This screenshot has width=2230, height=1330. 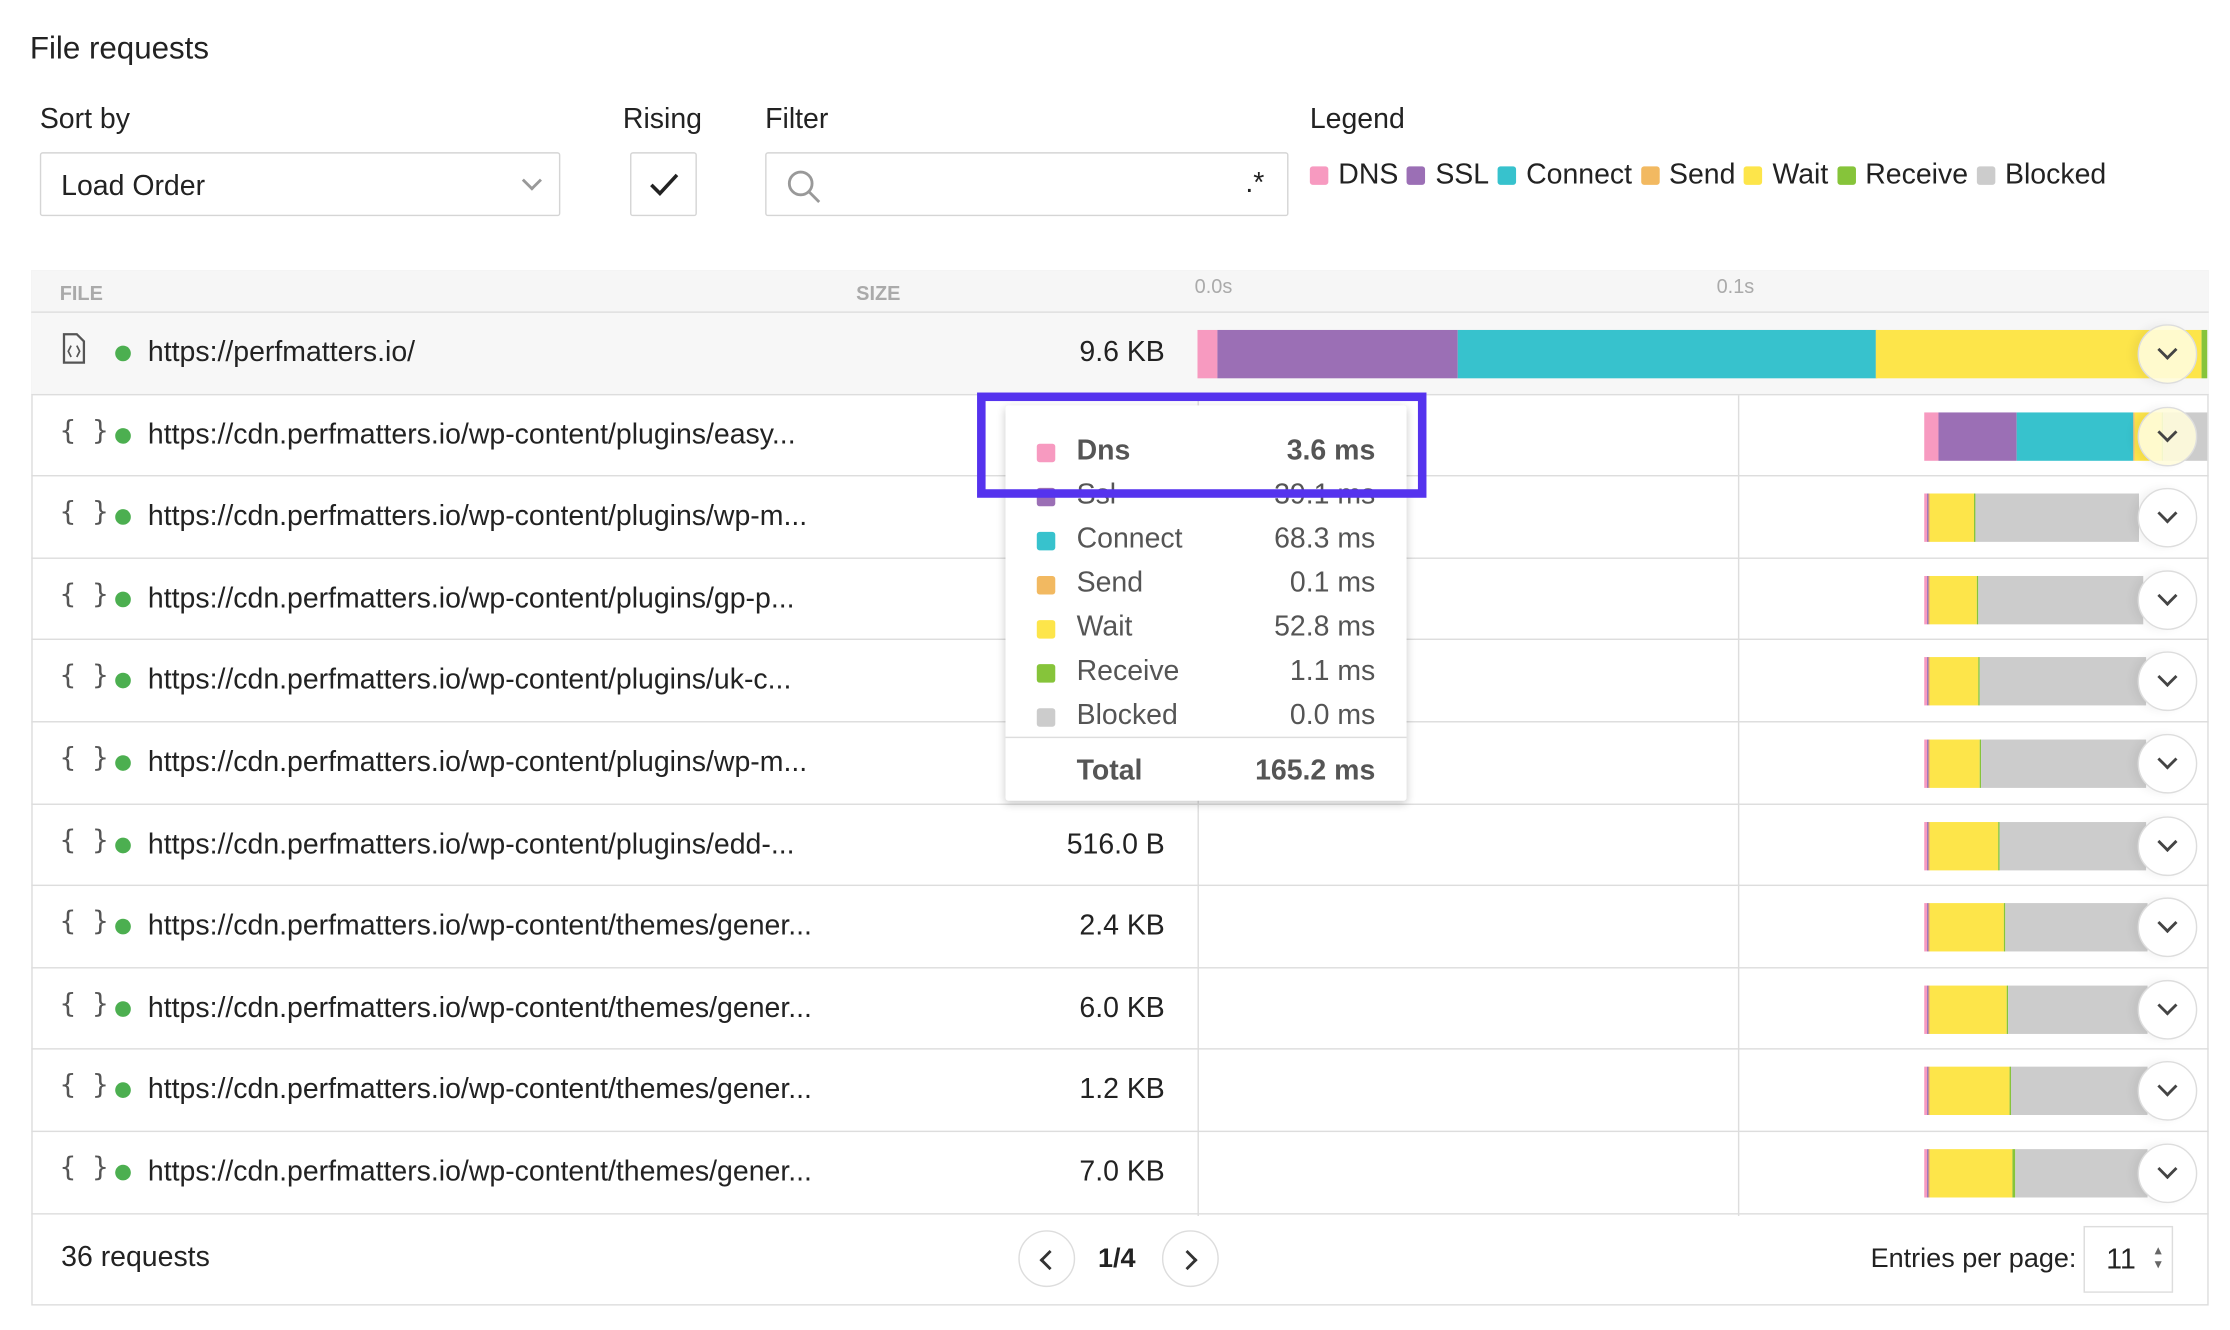 What do you see at coordinates (1190, 1259) in the screenshot?
I see `next-page-button` at bounding box center [1190, 1259].